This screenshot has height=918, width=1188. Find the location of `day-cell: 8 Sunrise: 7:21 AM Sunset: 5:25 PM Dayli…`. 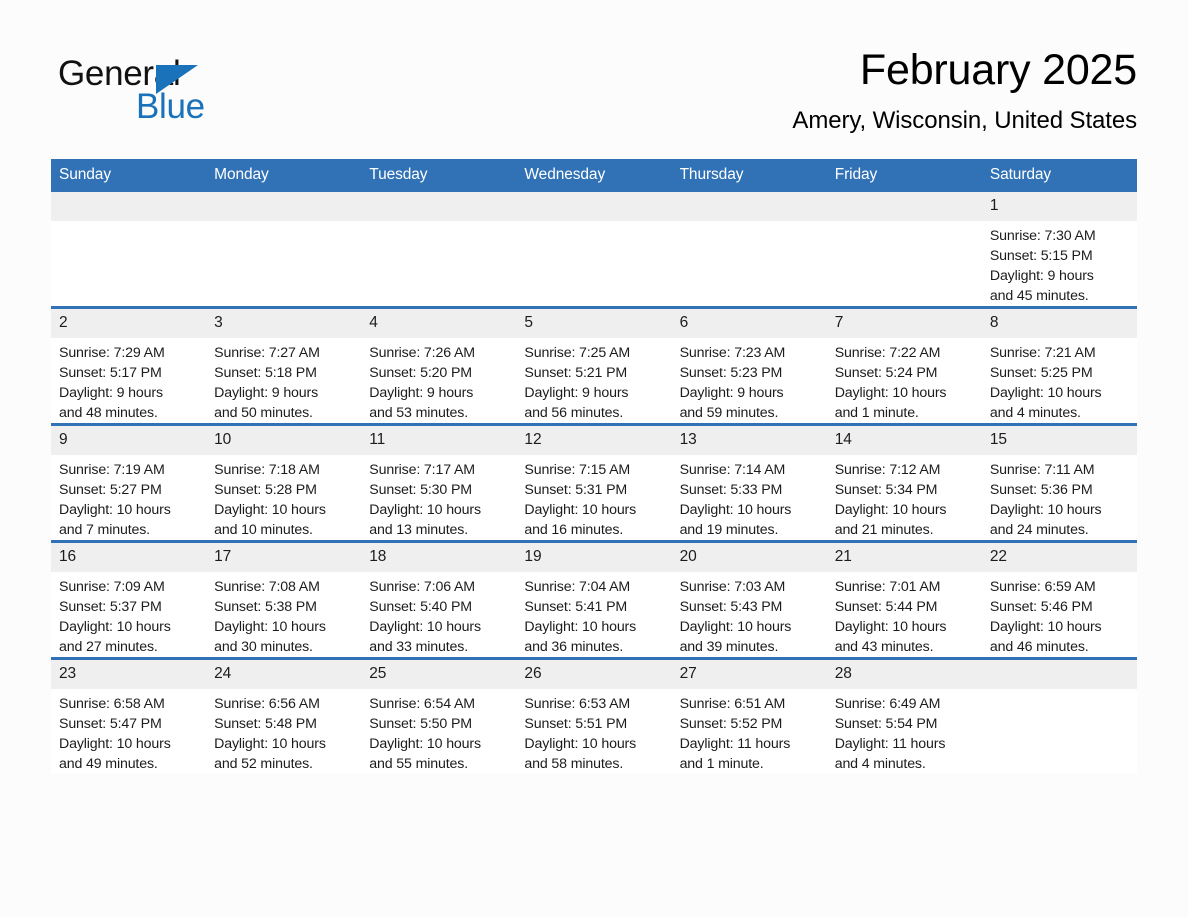

day-cell: 8 Sunrise: 7:21 AM Sunset: 5:25 PM Dayli… is located at coordinates (1059, 365).